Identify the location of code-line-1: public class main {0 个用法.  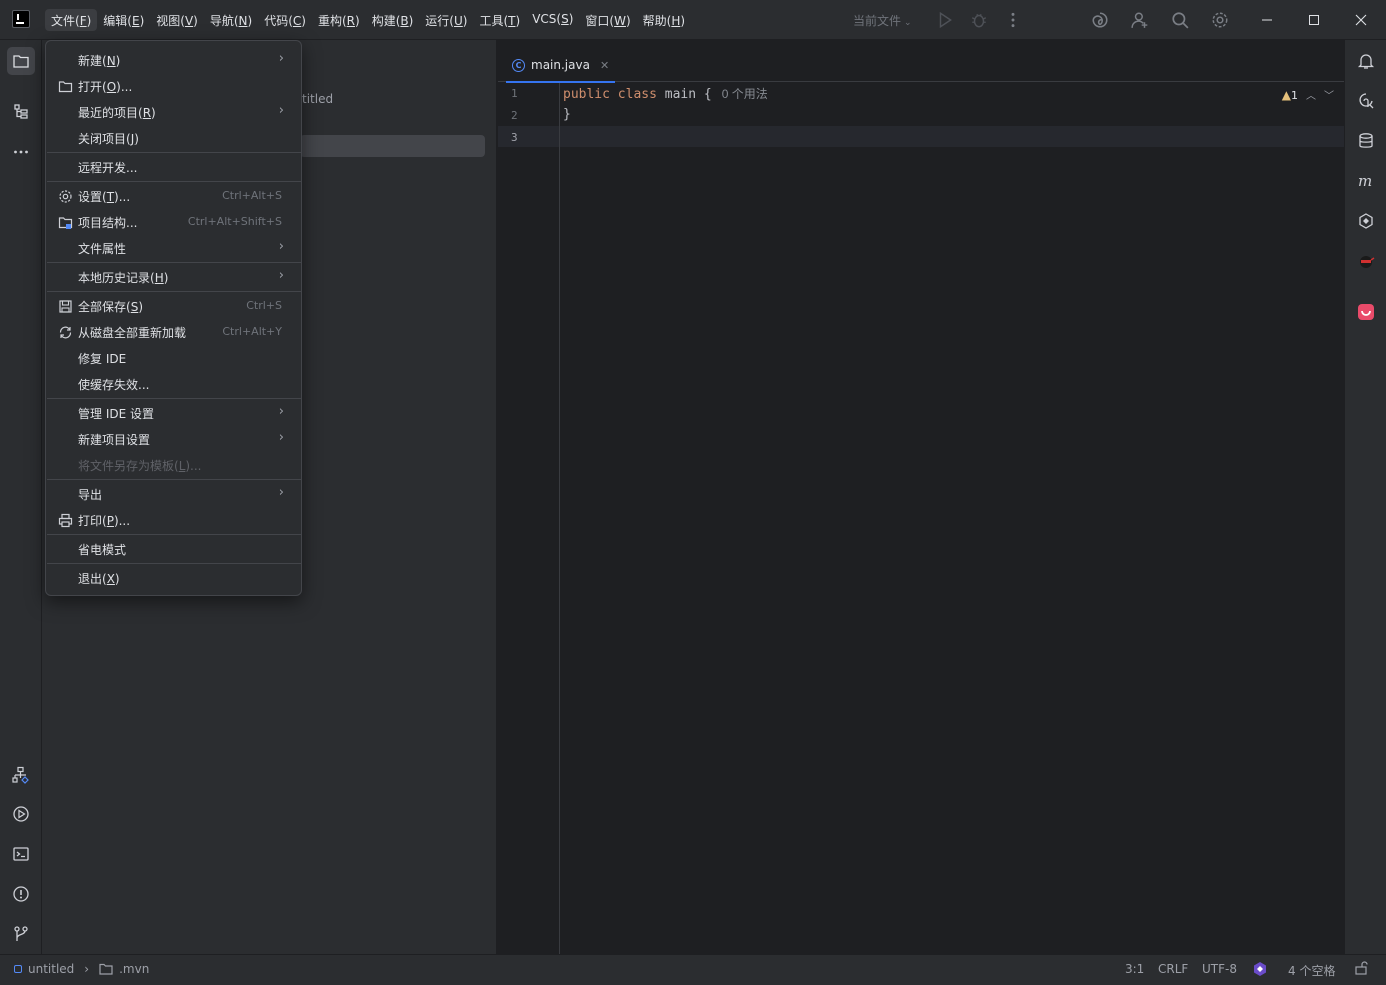
(665, 93).